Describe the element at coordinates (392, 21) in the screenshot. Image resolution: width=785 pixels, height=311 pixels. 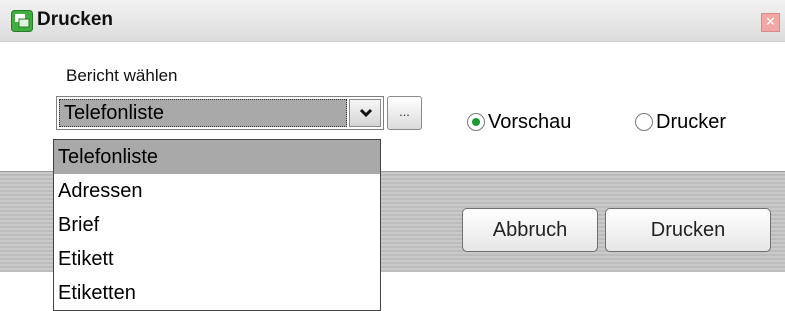
I see `title-bar: Drucken ✕` at that location.